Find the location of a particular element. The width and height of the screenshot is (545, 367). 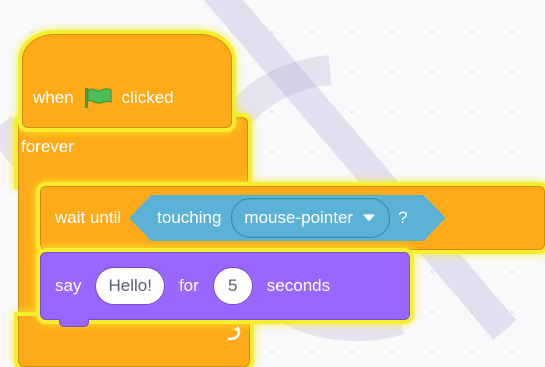

touching-label: touching is located at coordinates (189, 217).